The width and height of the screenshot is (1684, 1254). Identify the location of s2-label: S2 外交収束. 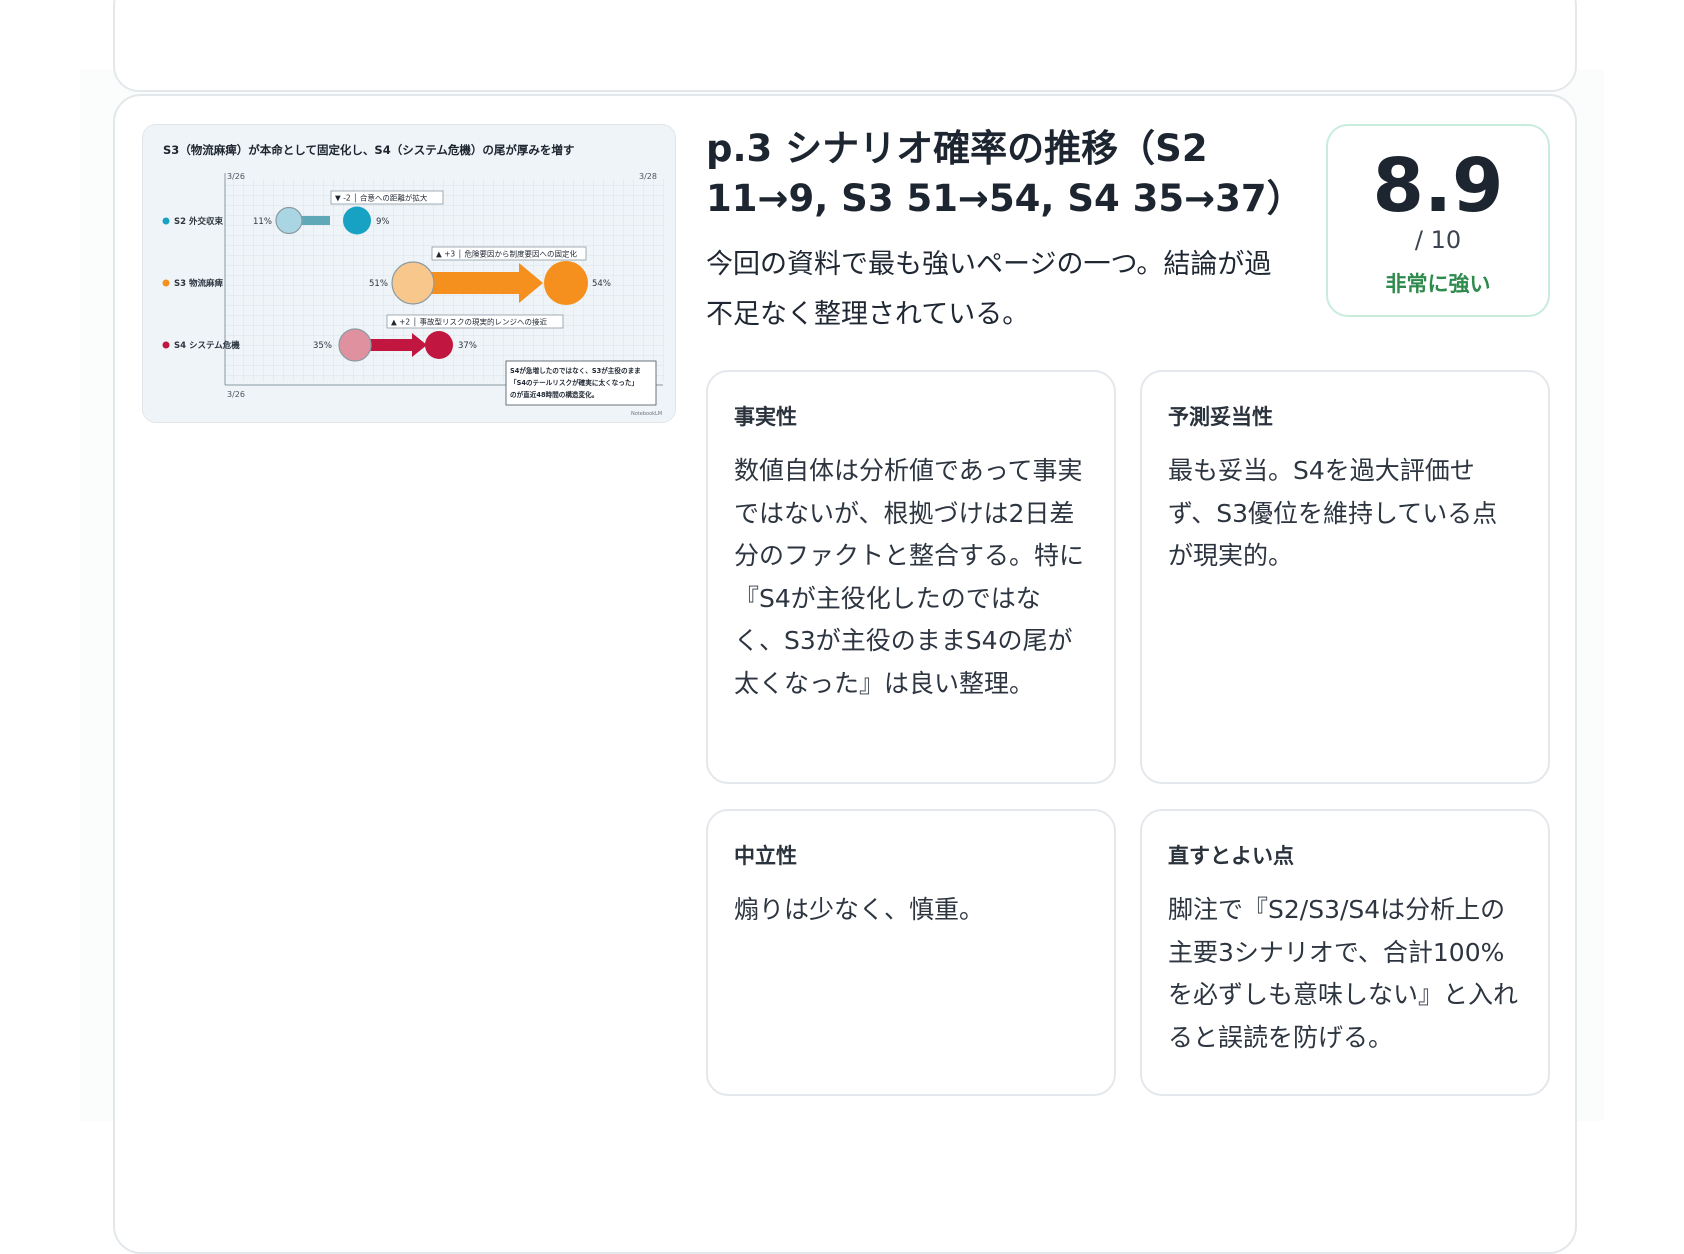
(198, 221).